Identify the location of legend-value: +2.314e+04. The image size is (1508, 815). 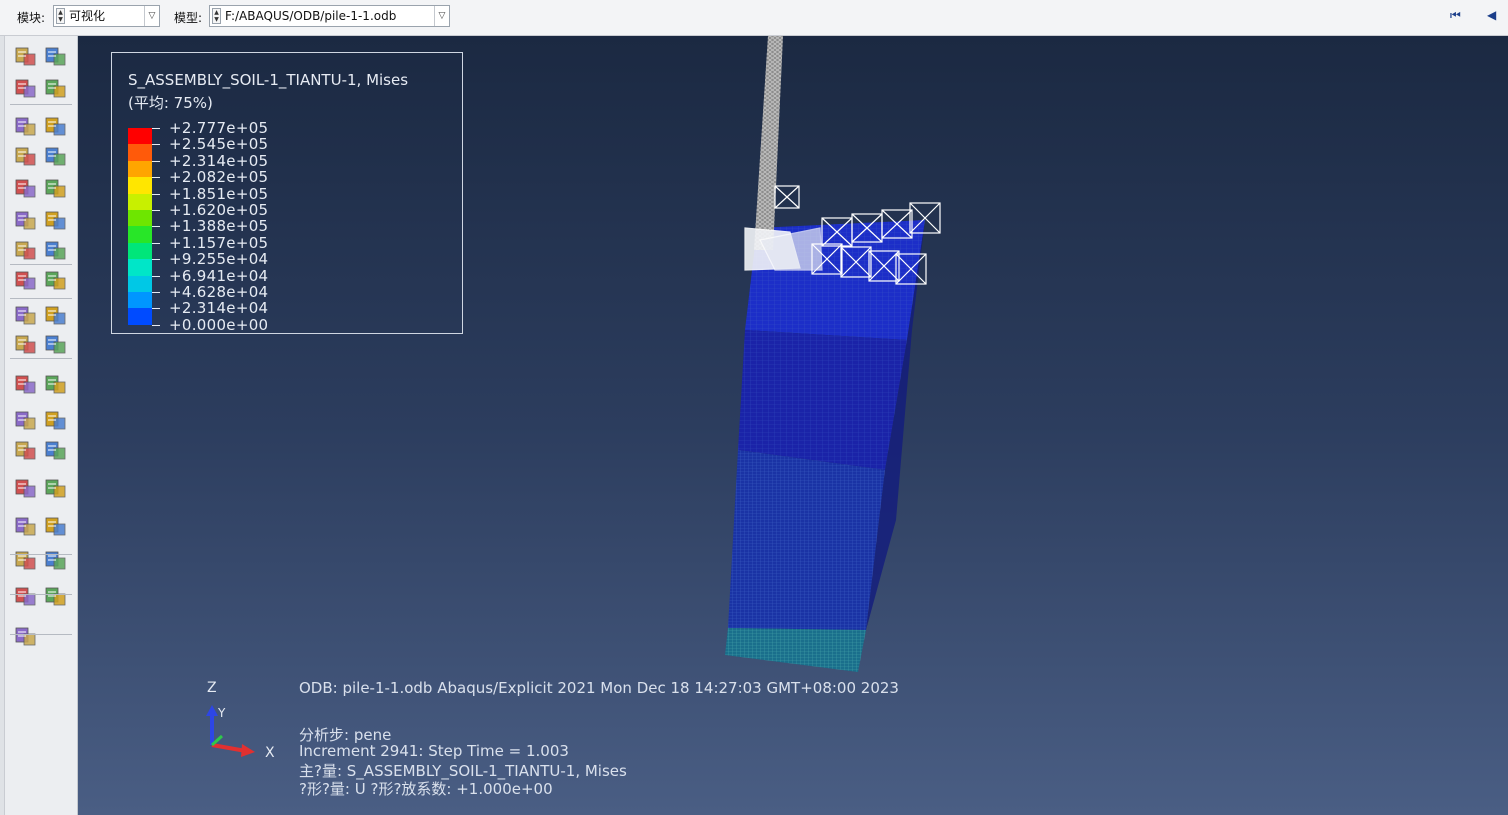
(219, 308).